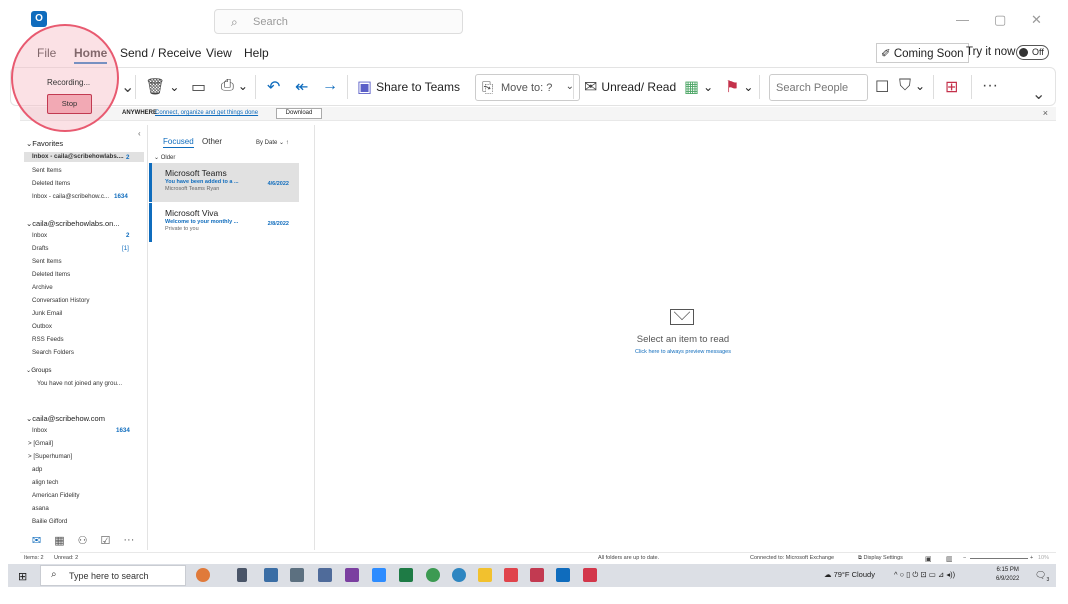 This screenshot has height=604, width=1068. I want to click on normal-view-icon: ▣, so click(928, 559).